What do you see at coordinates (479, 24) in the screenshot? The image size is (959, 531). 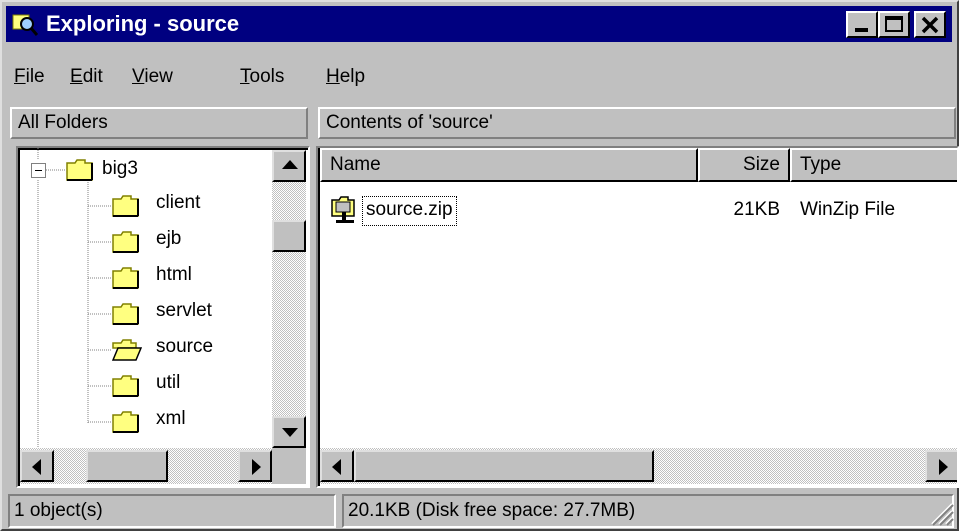 I see `title-bar: Exploring - source` at bounding box center [479, 24].